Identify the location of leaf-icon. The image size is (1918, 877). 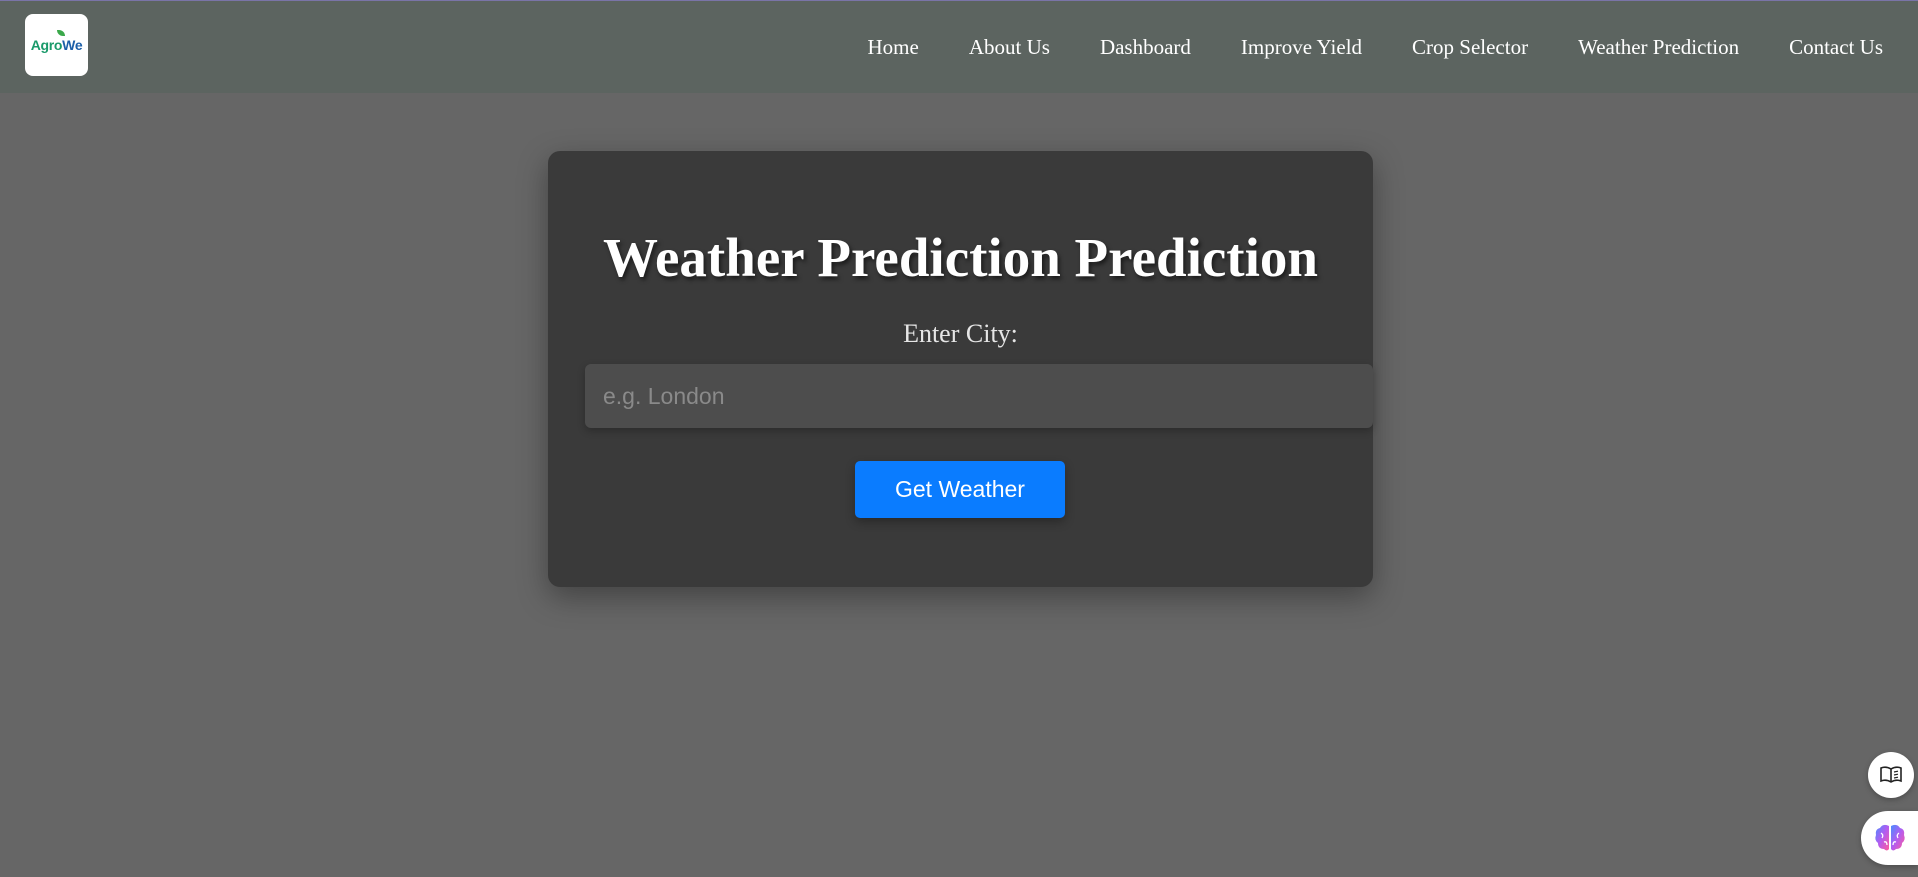
(60, 33).